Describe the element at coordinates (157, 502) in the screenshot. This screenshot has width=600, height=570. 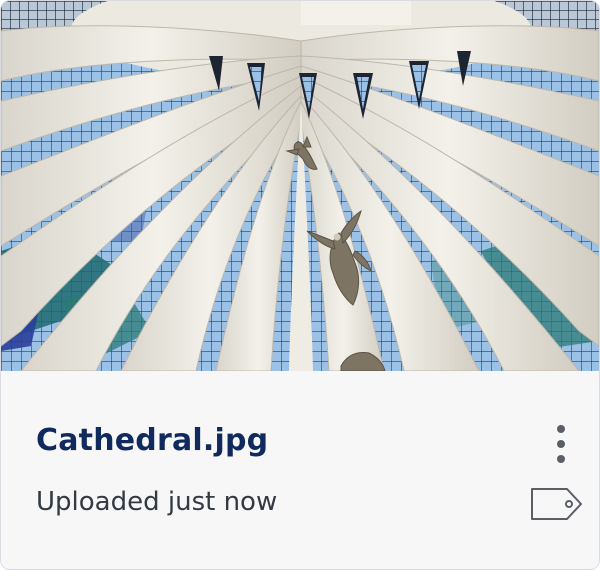
I see `upload-status: Uploaded just now` at that location.